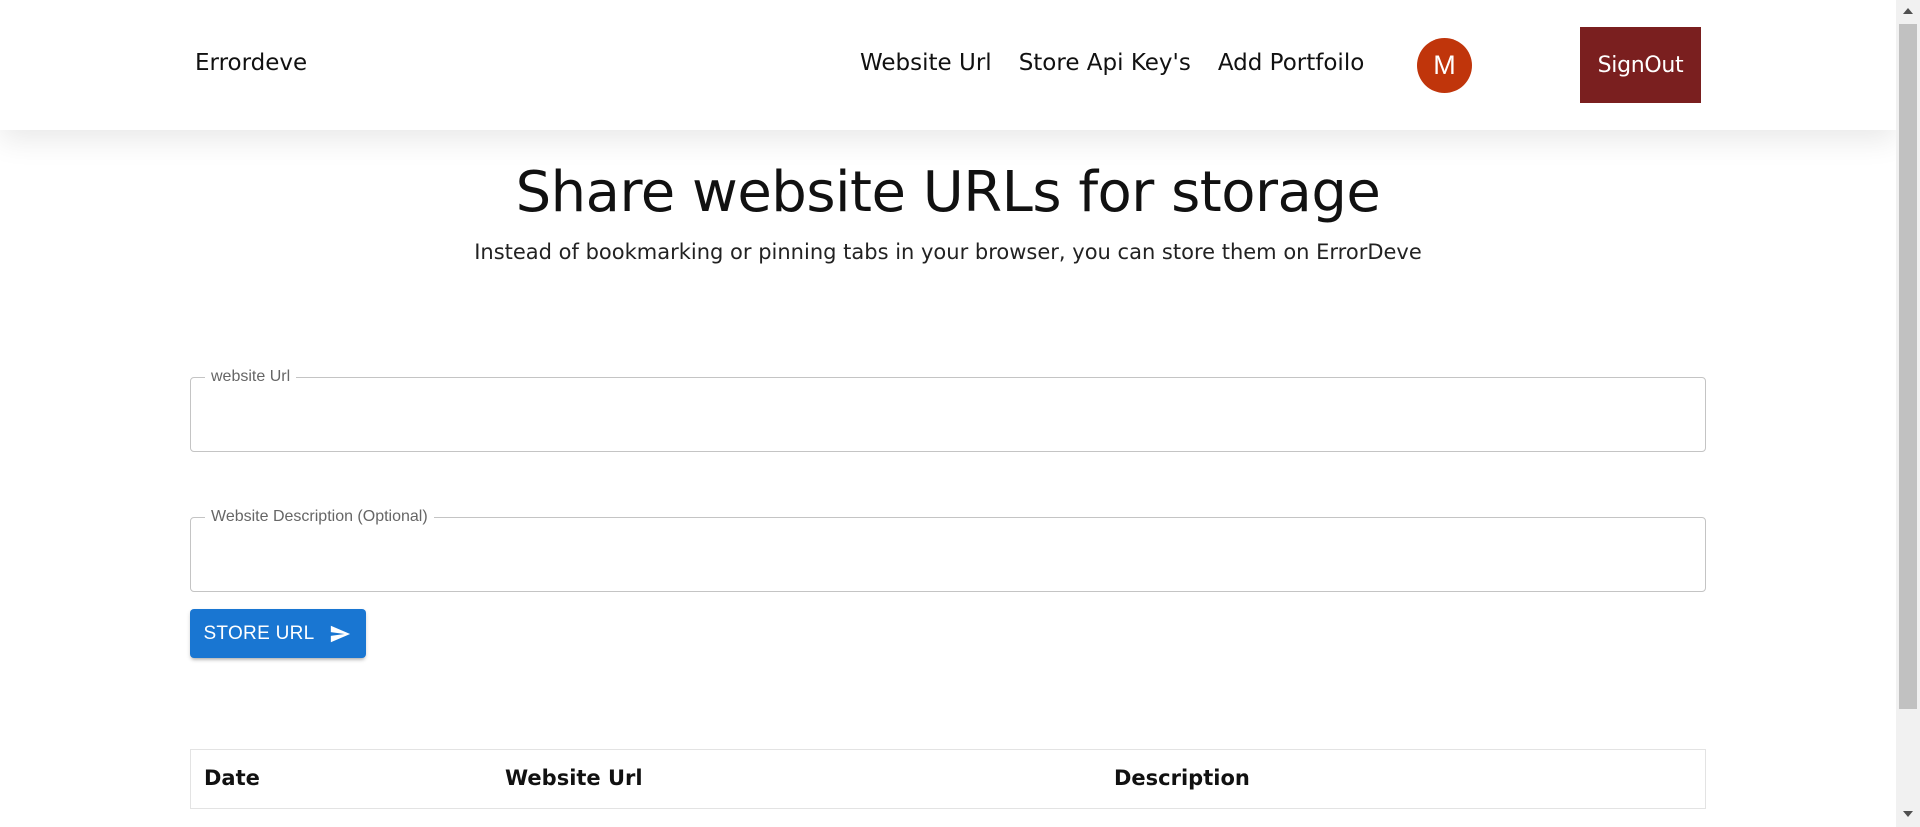 The height and width of the screenshot is (827, 1920). What do you see at coordinates (574, 778) in the screenshot?
I see `column-header-website-url: Website Url` at bounding box center [574, 778].